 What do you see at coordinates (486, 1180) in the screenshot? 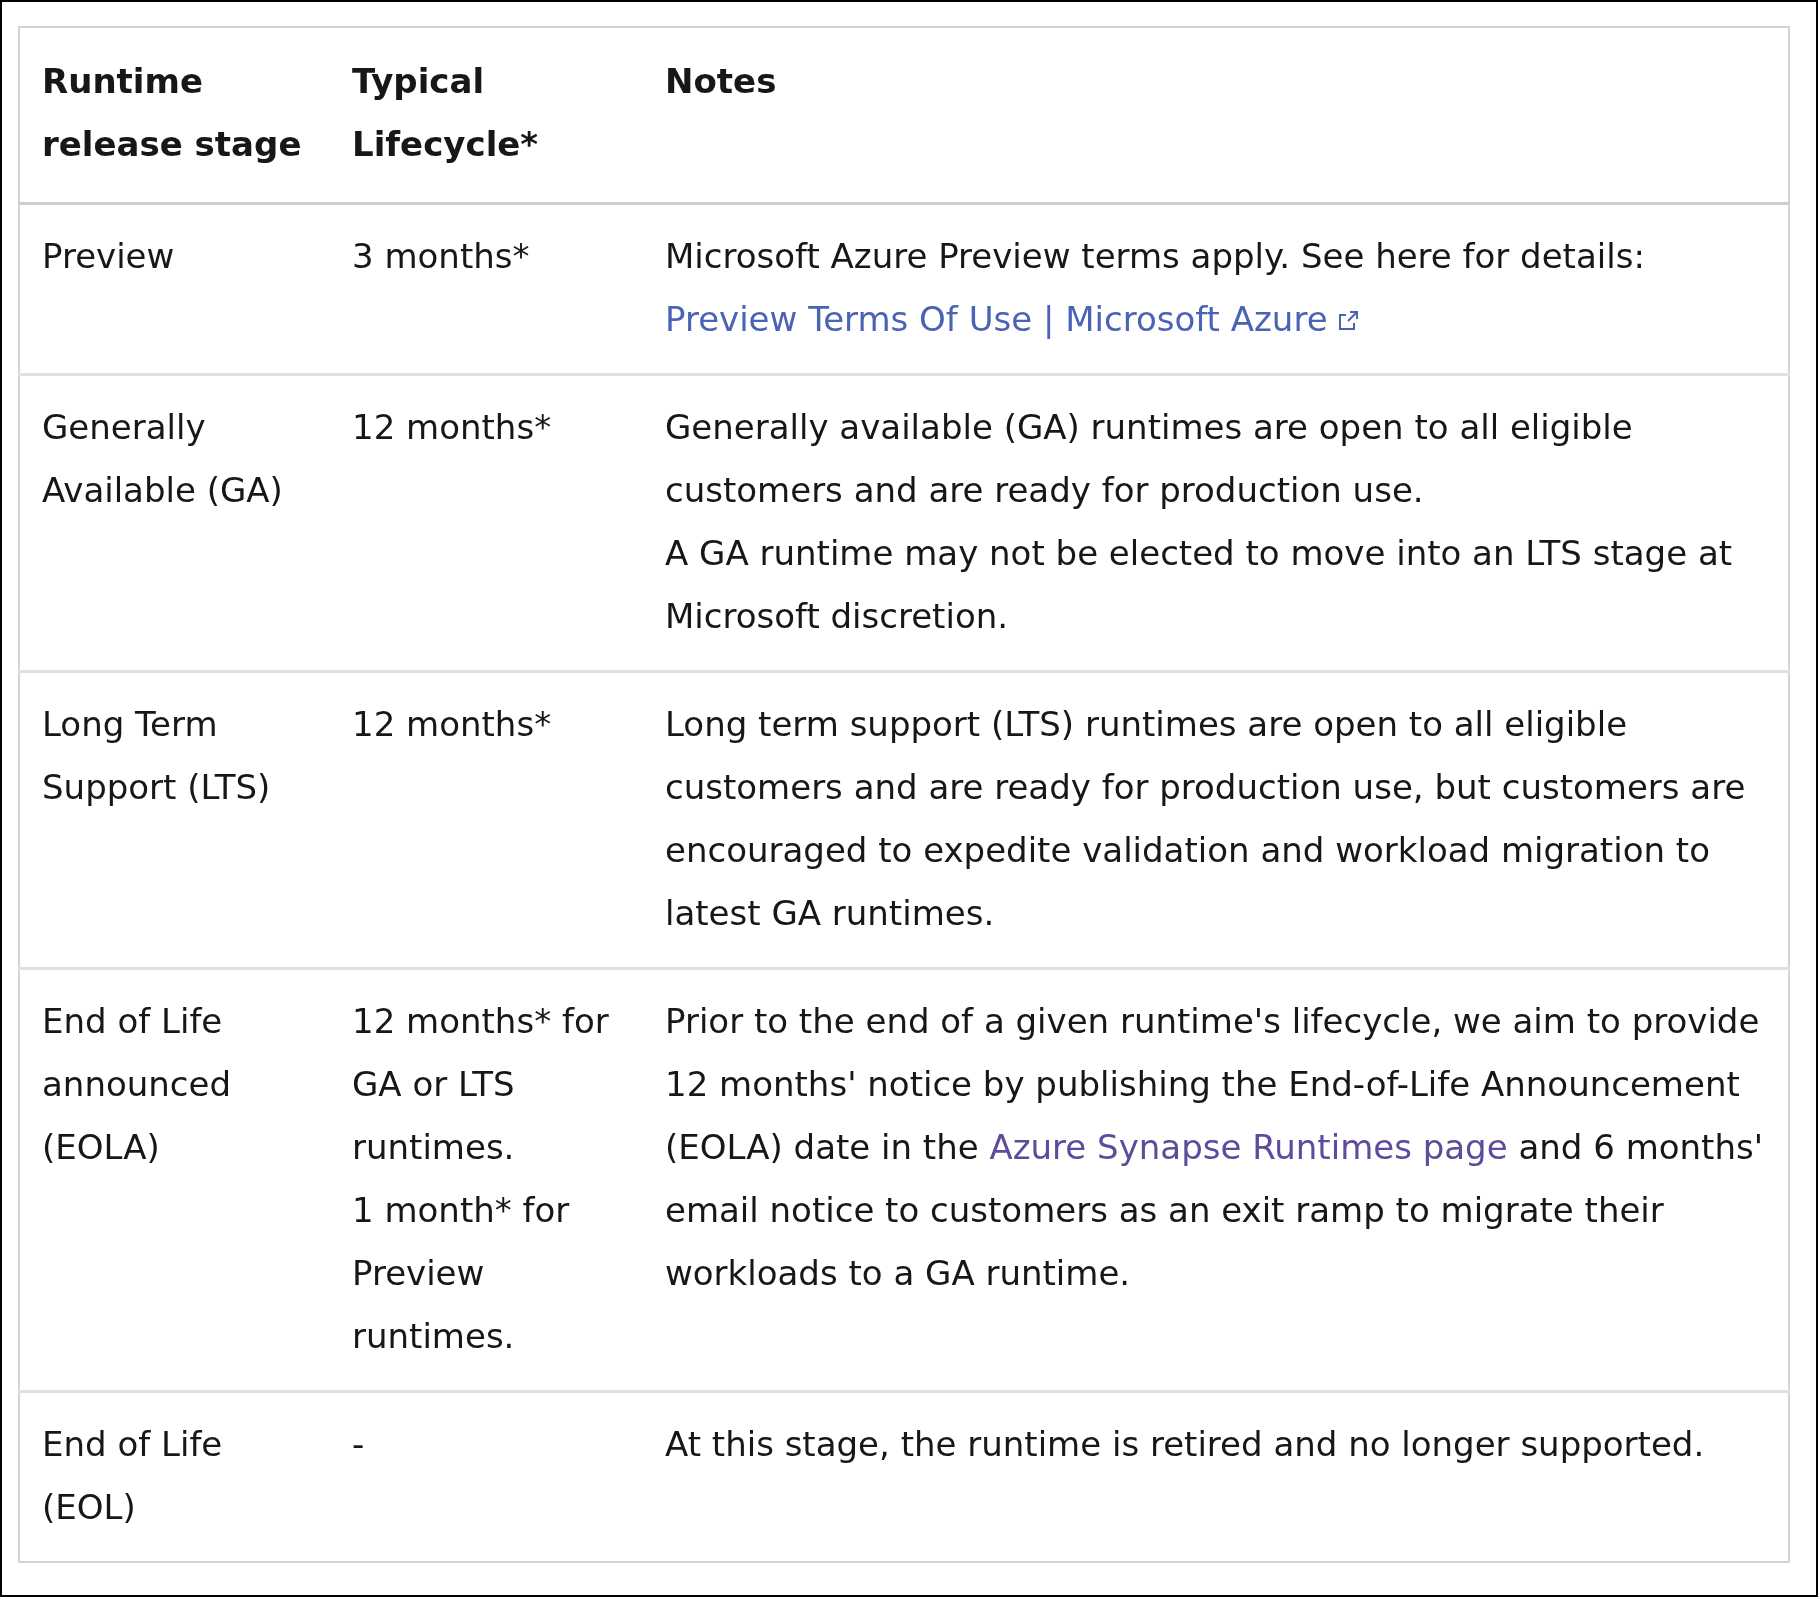
I see `table-cell: 12 months* for GA or LTS runtimes. 1 month* for Preview runtimes.` at bounding box center [486, 1180].